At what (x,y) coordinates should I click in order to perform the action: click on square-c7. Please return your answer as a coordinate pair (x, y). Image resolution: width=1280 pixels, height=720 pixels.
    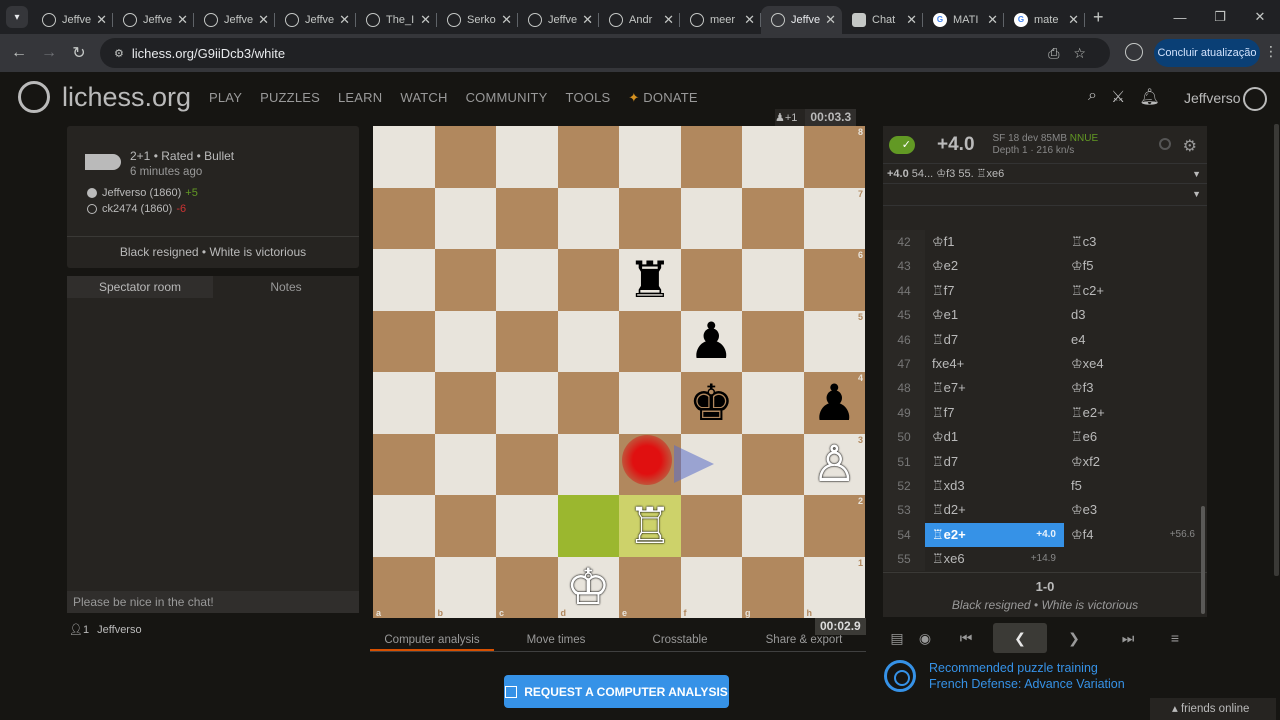
    Looking at the image, I should click on (527, 218).